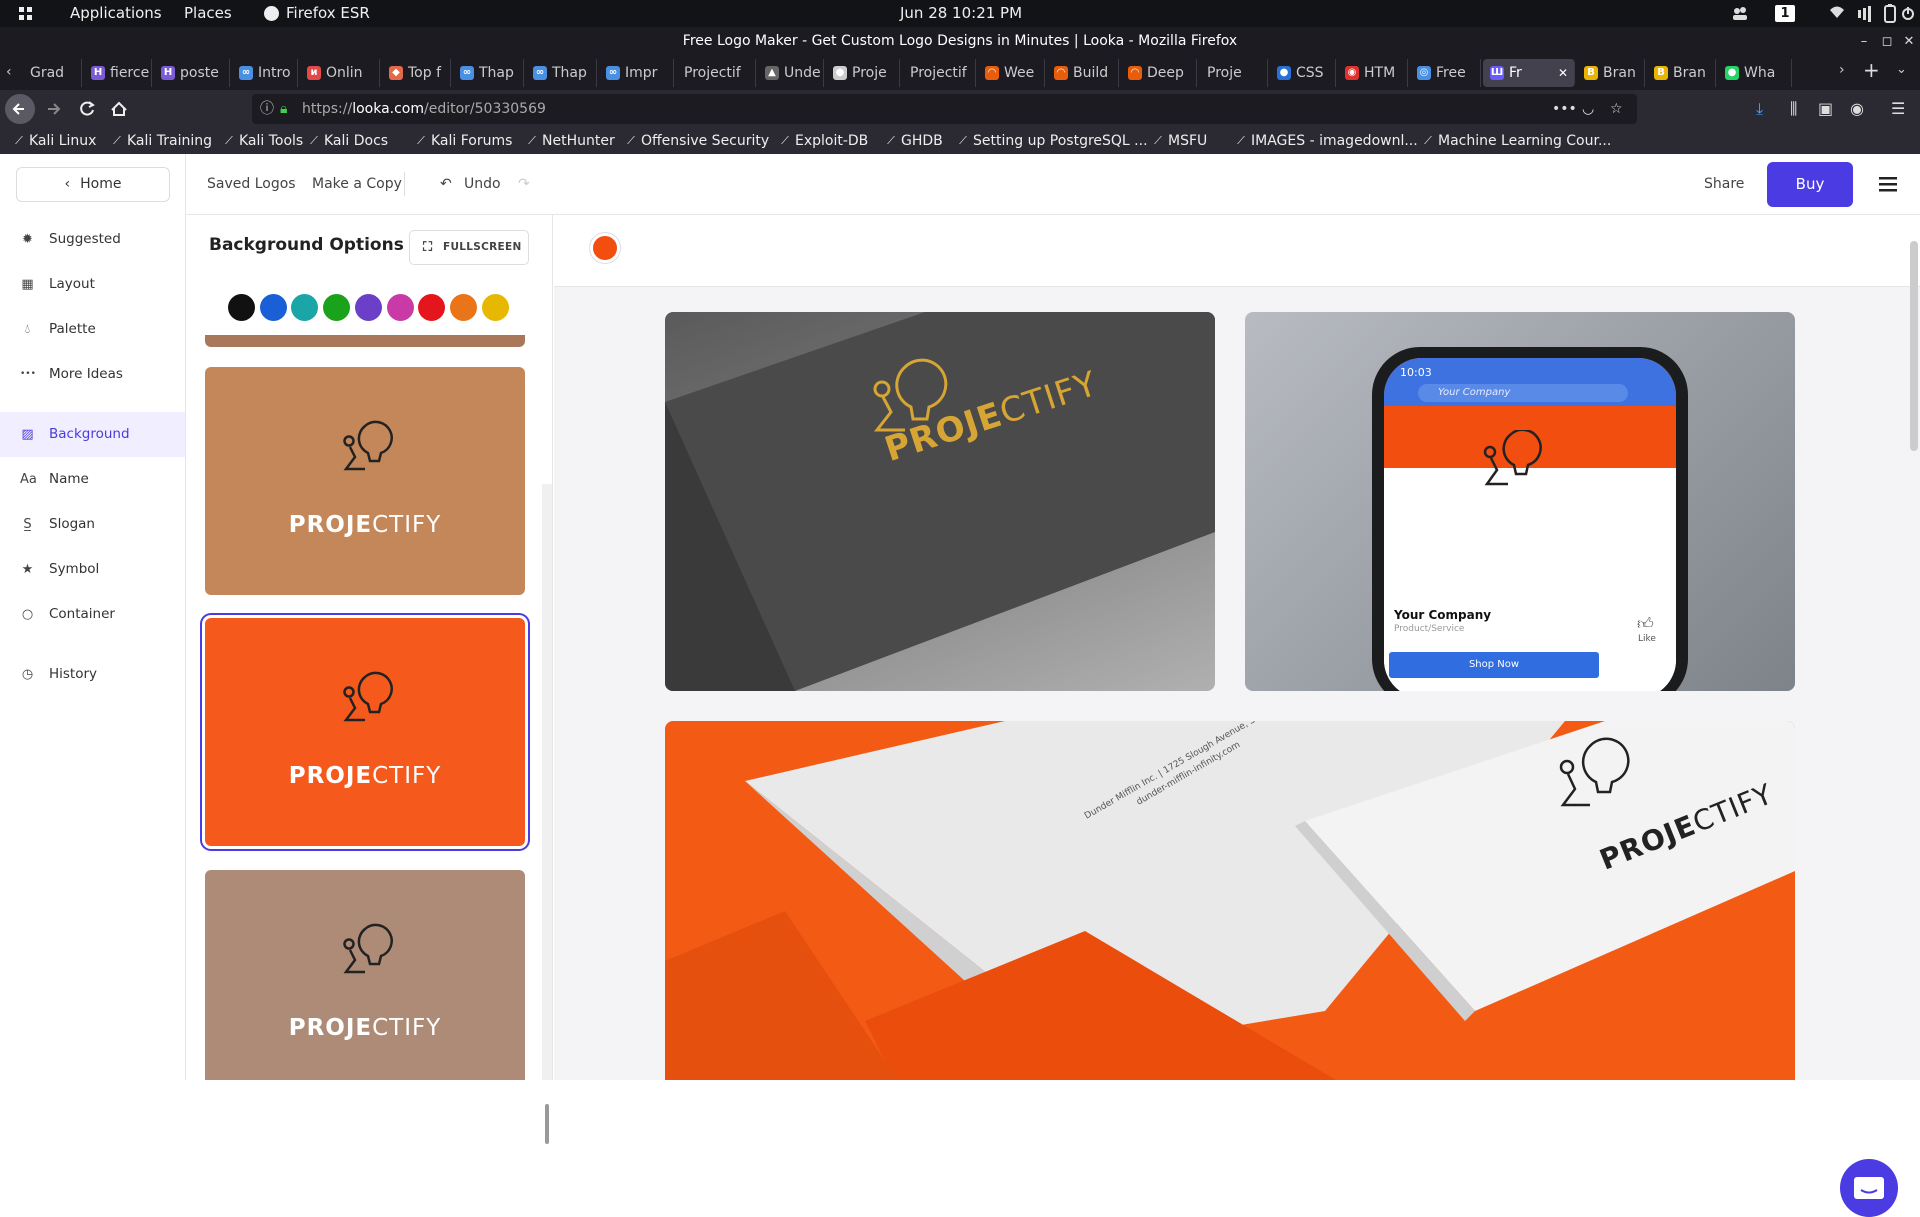  I want to click on wifi-icon, so click(1837, 13).